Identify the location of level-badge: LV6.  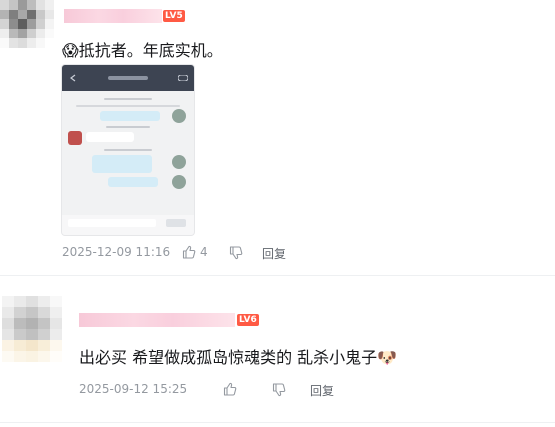
(248, 320).